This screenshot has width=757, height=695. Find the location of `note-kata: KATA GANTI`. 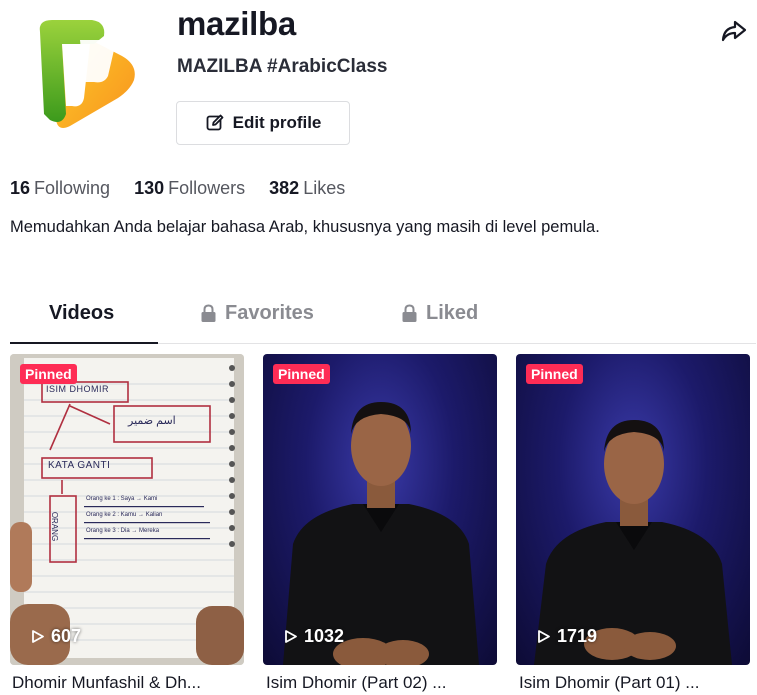

note-kata: KATA GANTI is located at coordinates (79, 465).